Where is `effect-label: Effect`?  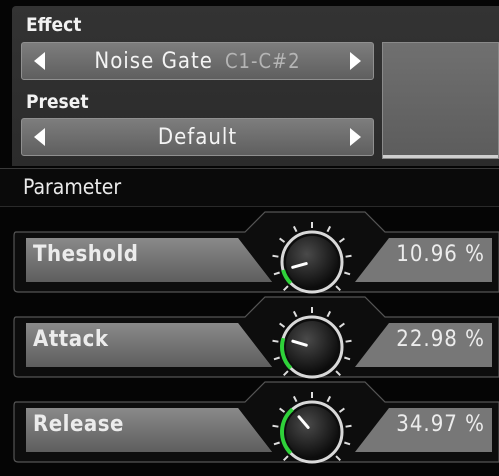
effect-label: Effect is located at coordinates (54, 25).